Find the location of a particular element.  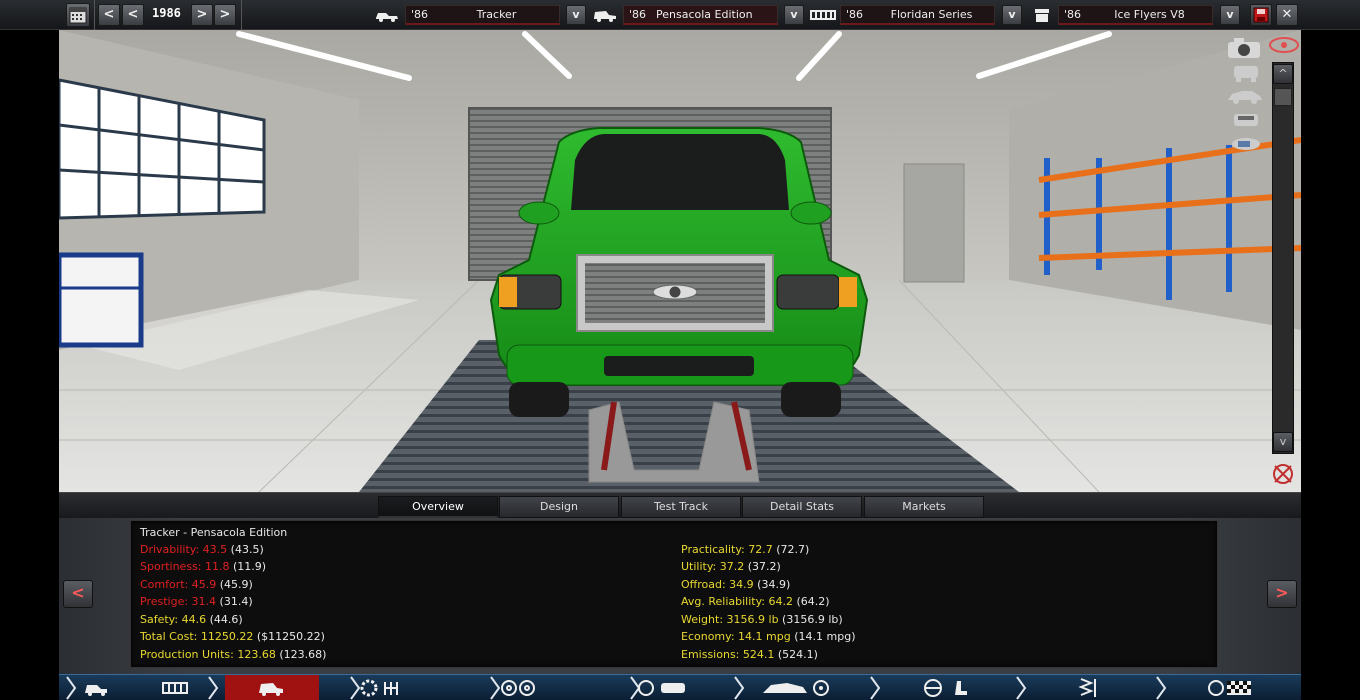

car-rear-icon is located at coordinates (1246, 120).